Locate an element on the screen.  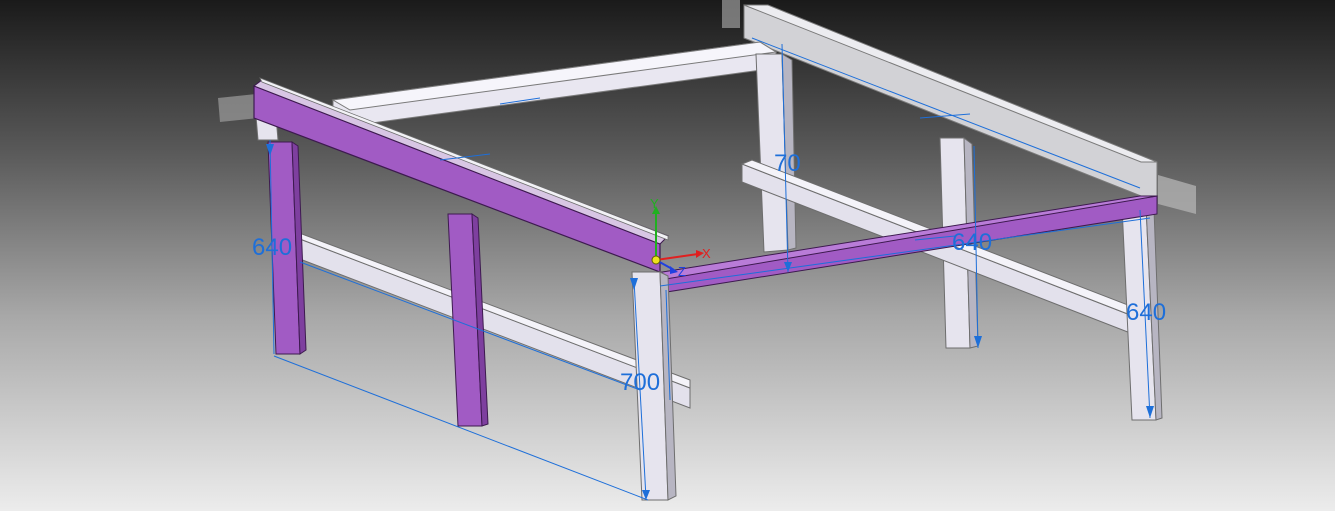
right-top-rail-selected is located at coordinates (903, 245).